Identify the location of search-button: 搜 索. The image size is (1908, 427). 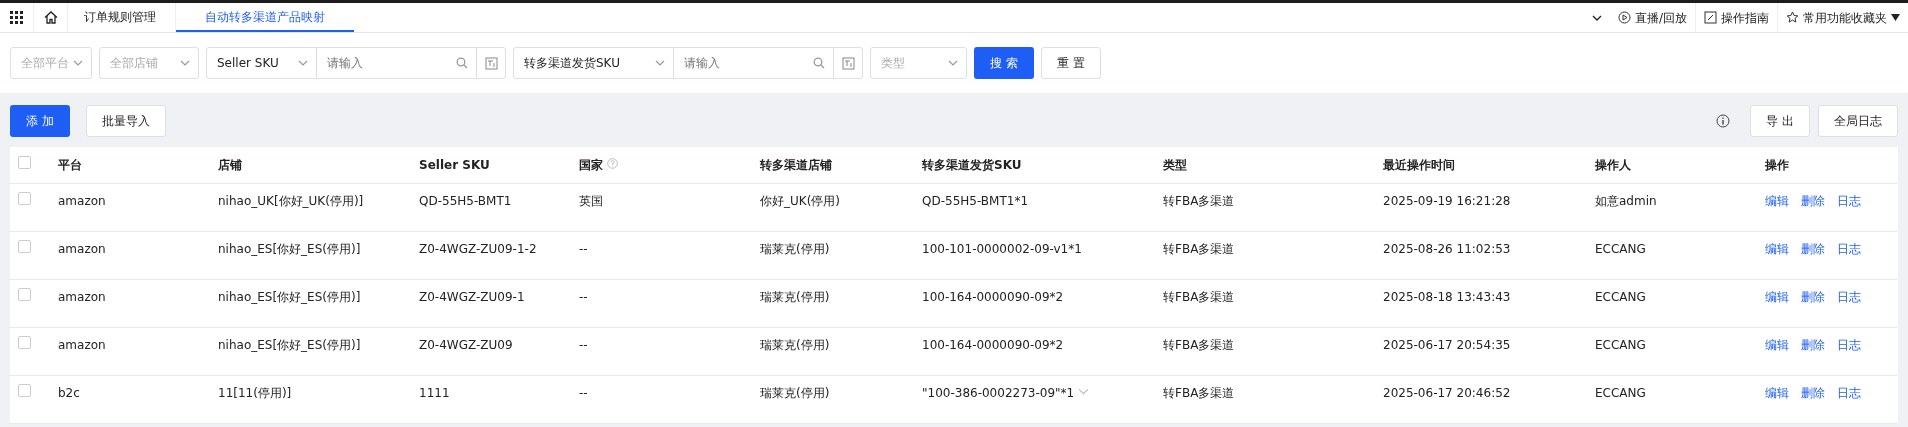
(1004, 63).